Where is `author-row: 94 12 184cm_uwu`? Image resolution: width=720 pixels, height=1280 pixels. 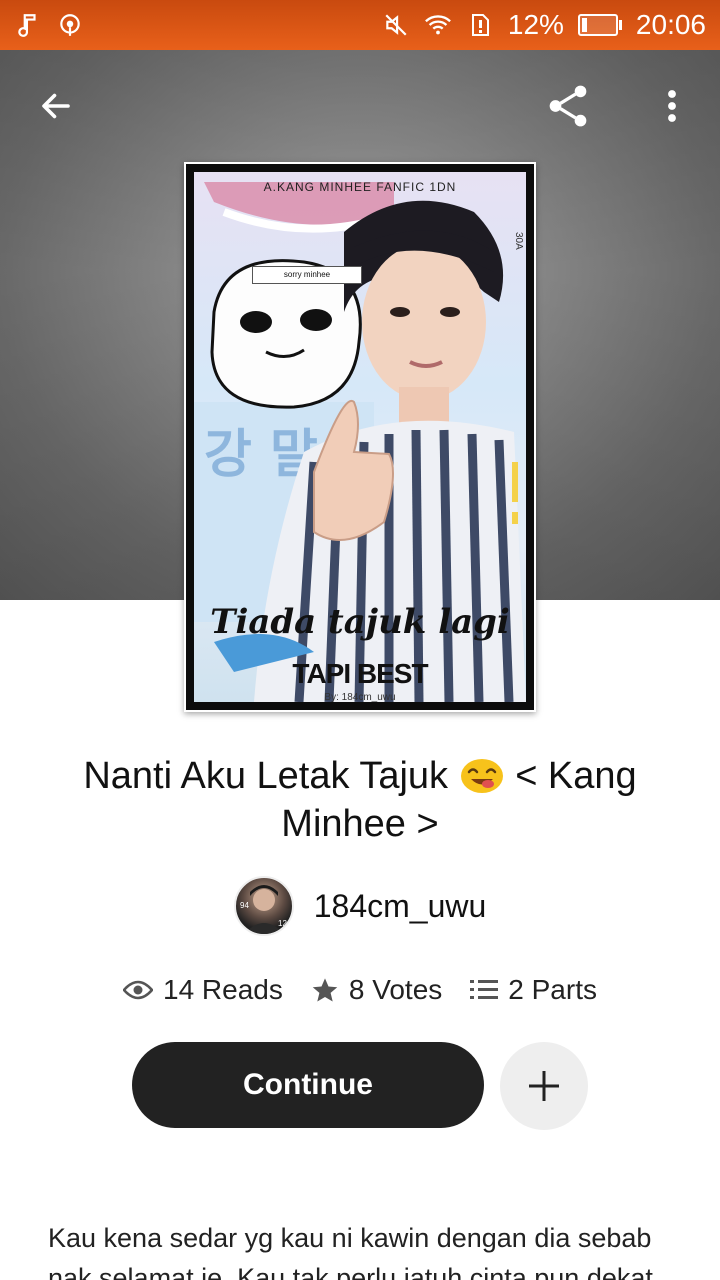
author-row: 94 12 184cm_uwu is located at coordinates (360, 906).